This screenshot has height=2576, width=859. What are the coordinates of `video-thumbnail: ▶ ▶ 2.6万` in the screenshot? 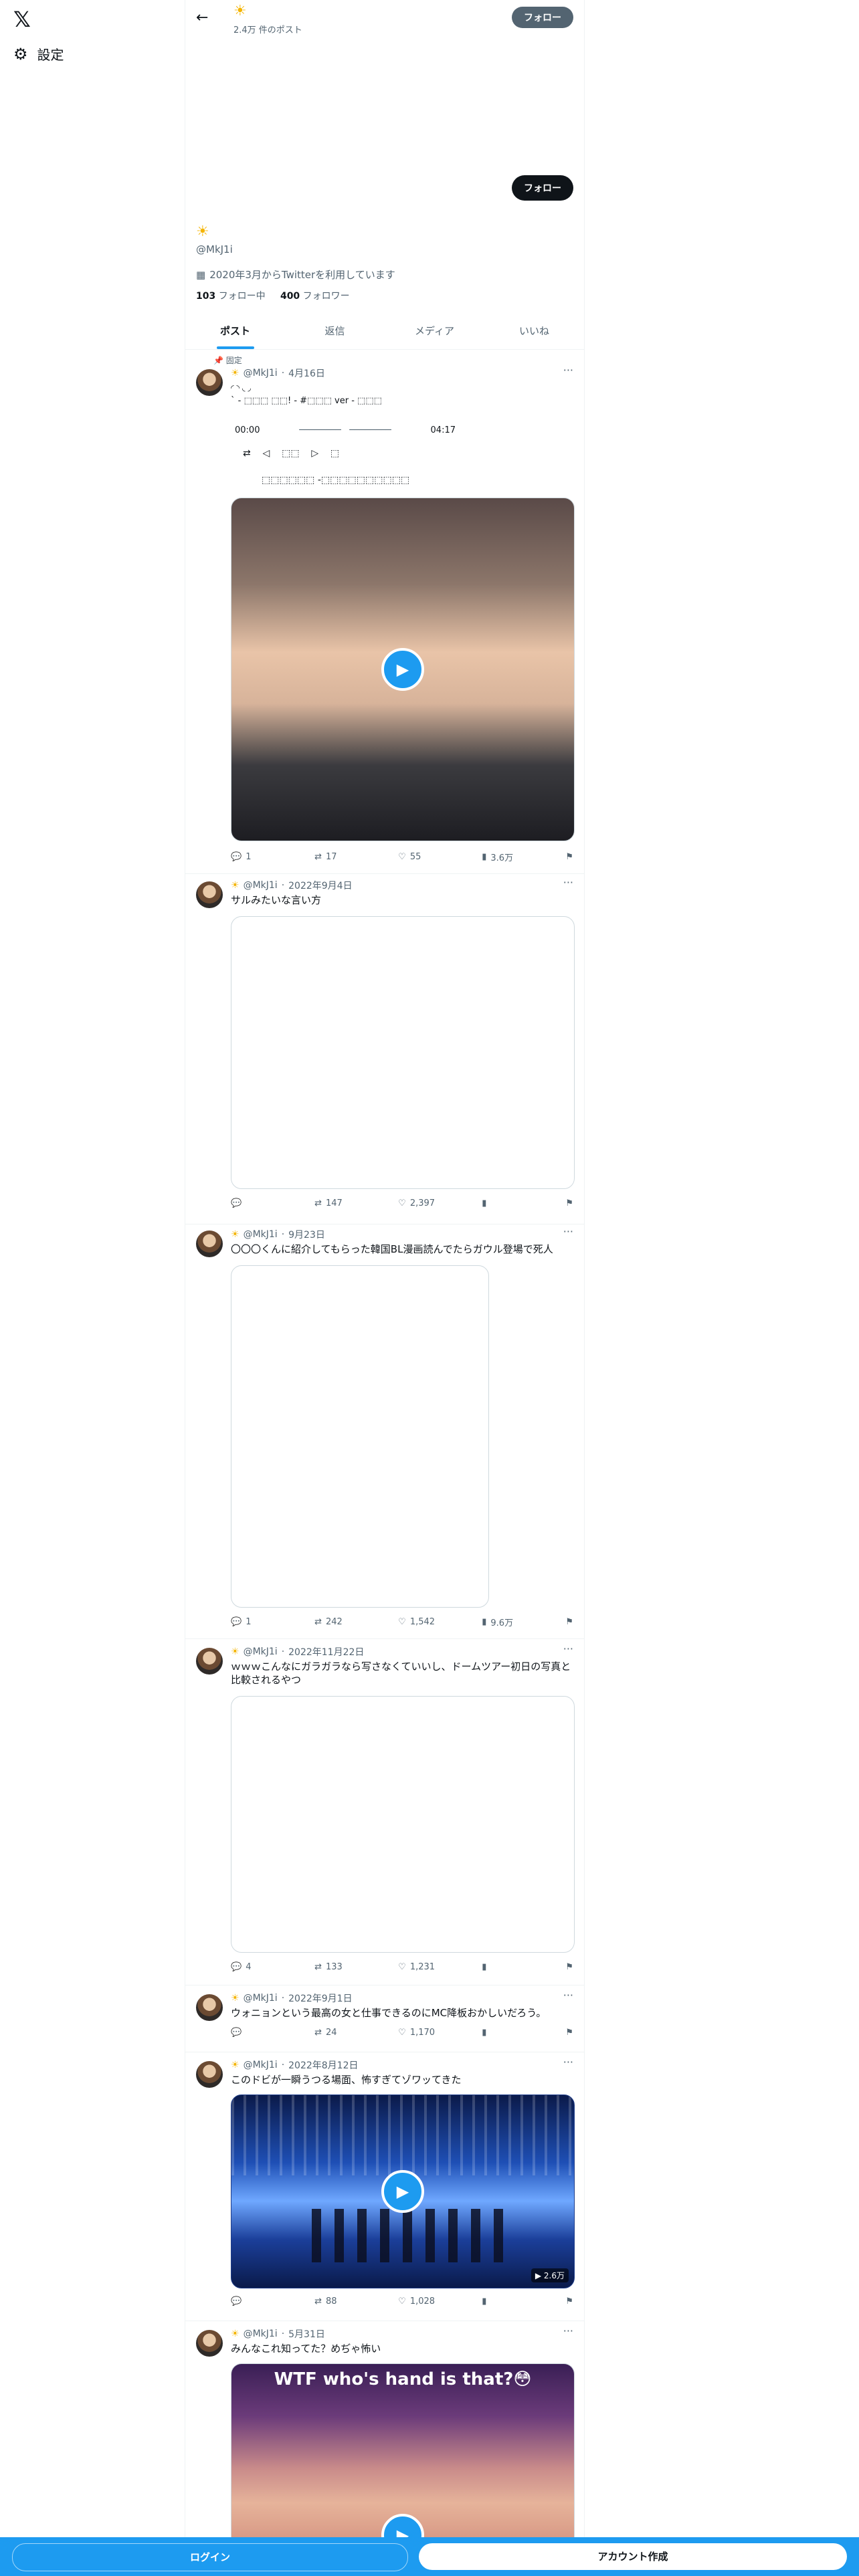 It's located at (403, 2191).